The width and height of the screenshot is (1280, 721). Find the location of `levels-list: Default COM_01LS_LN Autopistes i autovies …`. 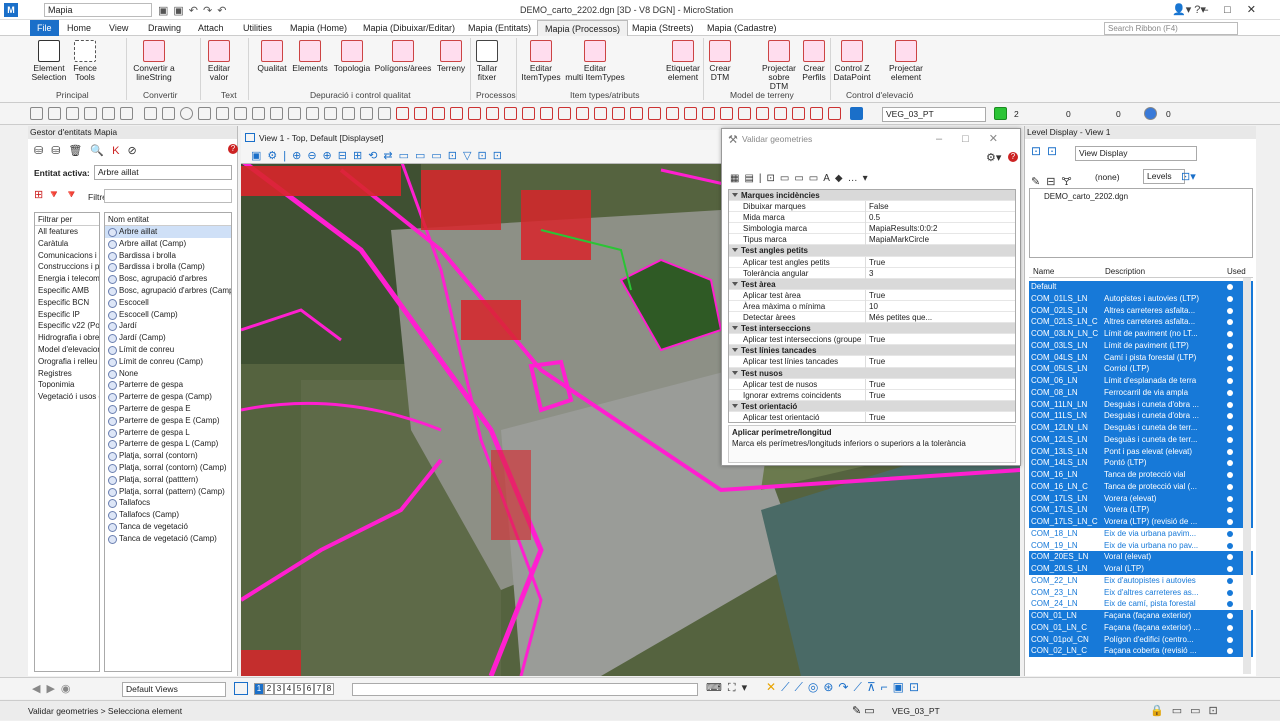

levels-list: Default COM_01LS_LN Autopistes i autovies … is located at coordinates (1141, 488).